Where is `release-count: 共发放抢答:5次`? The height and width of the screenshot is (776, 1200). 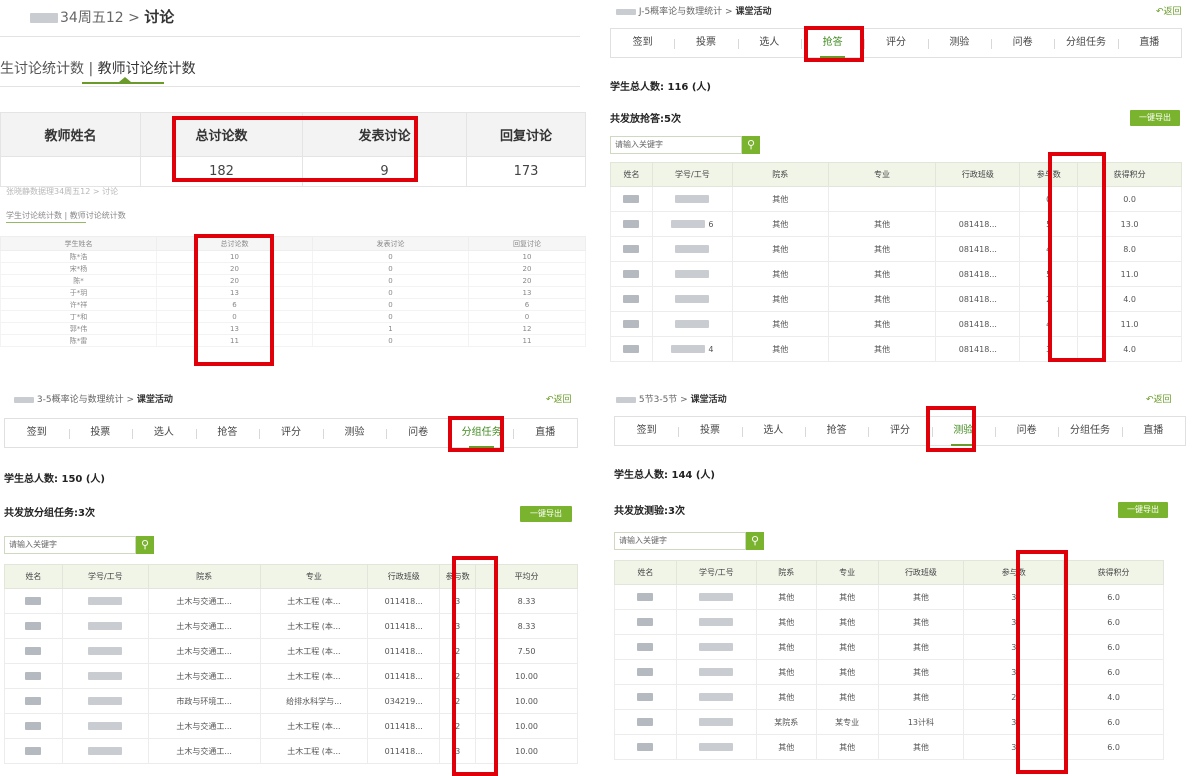
release-count: 共发放抢答:5次 is located at coordinates (645, 119).